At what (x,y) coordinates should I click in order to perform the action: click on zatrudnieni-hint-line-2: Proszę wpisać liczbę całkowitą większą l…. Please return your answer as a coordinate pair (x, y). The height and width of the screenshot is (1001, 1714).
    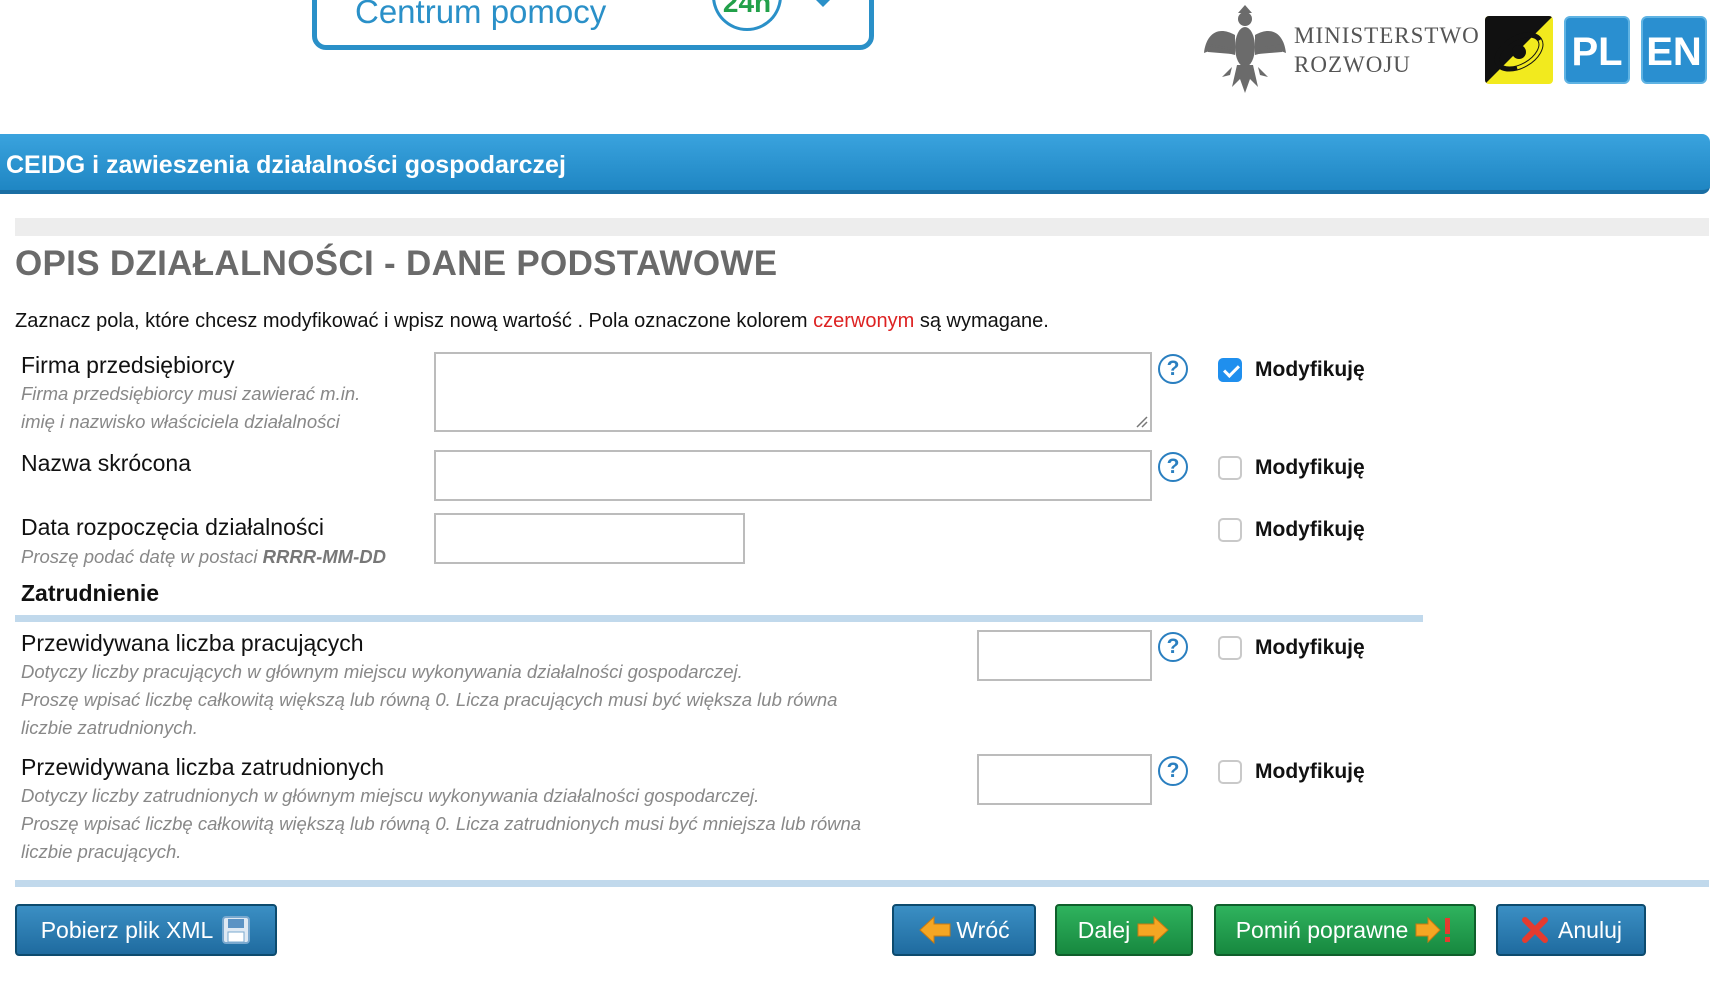
    Looking at the image, I should click on (441, 823).